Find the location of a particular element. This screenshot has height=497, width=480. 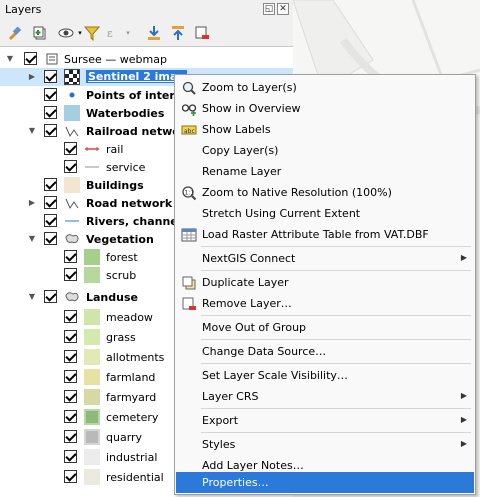

class-label: residential is located at coordinates (135, 477).